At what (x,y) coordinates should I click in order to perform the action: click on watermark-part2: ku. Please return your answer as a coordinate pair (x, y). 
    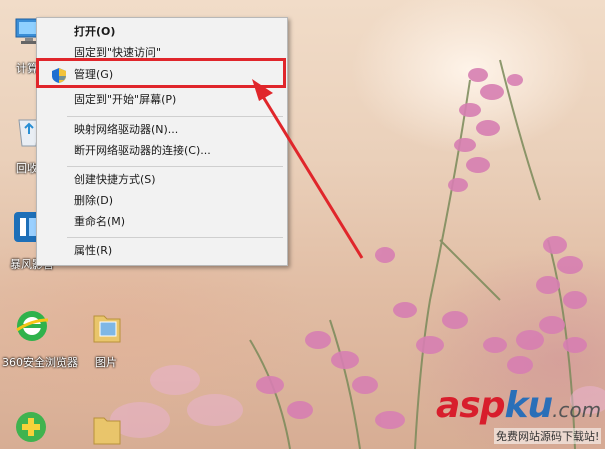
    Looking at the image, I should click on (529, 405).